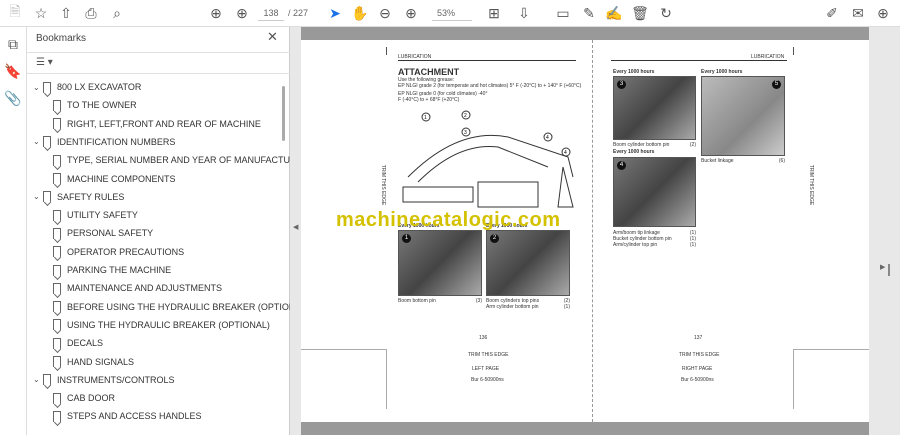 This screenshot has height=435, width=900. I want to click on bookmark-label: MACHINE COMPONENTS, so click(121, 178).